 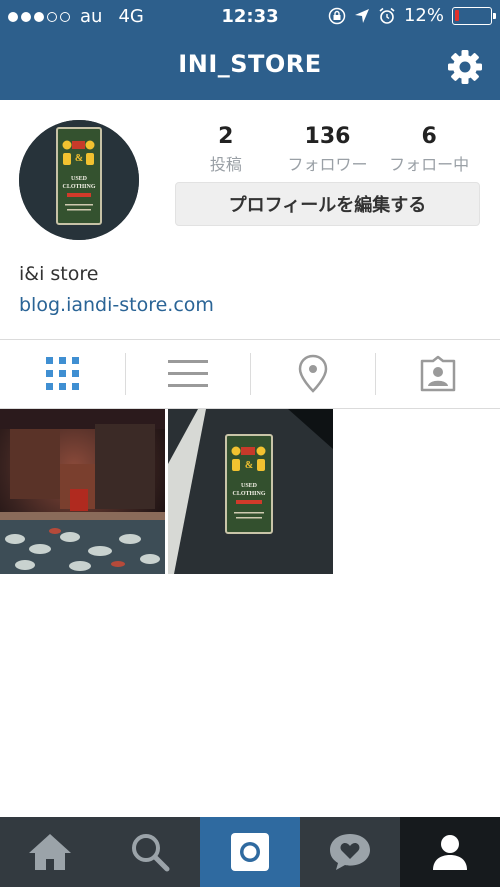 I want to click on post-thumbnail: & USED CLOTHING, so click(x=250, y=491).